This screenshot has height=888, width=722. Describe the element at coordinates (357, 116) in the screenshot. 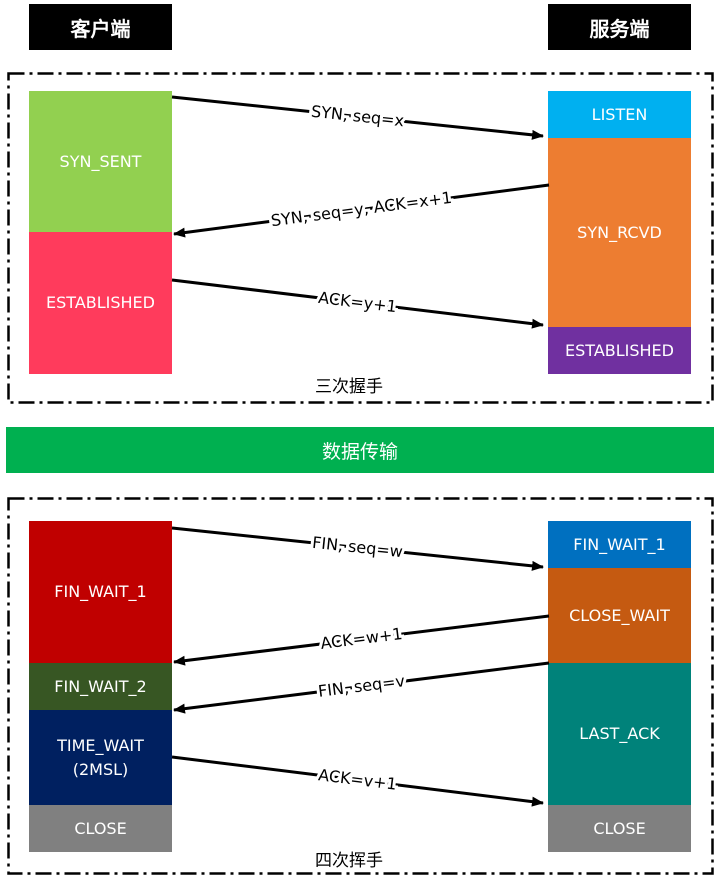

I see `arrow-syn-label: SYN, seq=x` at that location.